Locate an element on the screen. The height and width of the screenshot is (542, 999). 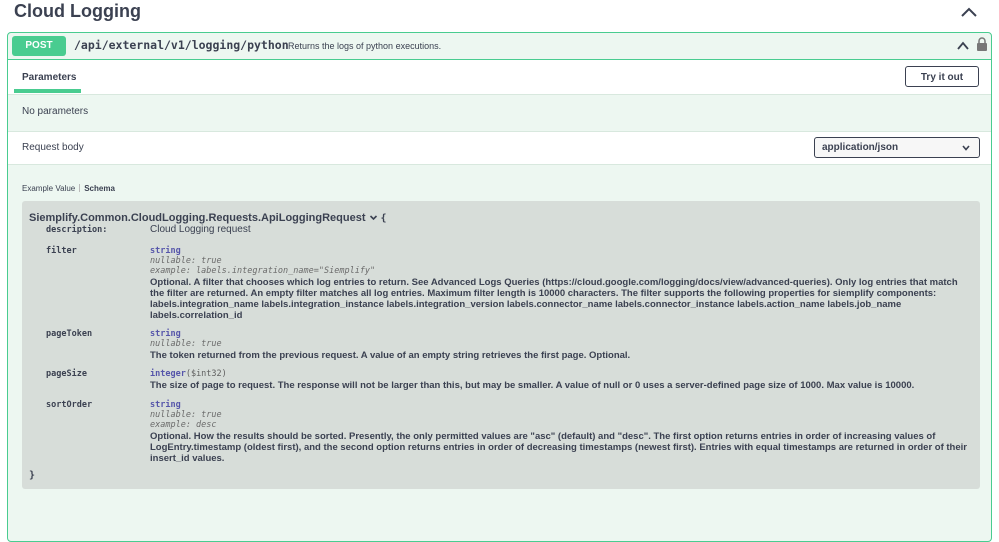
property-format: ($int32) is located at coordinates (206, 374).